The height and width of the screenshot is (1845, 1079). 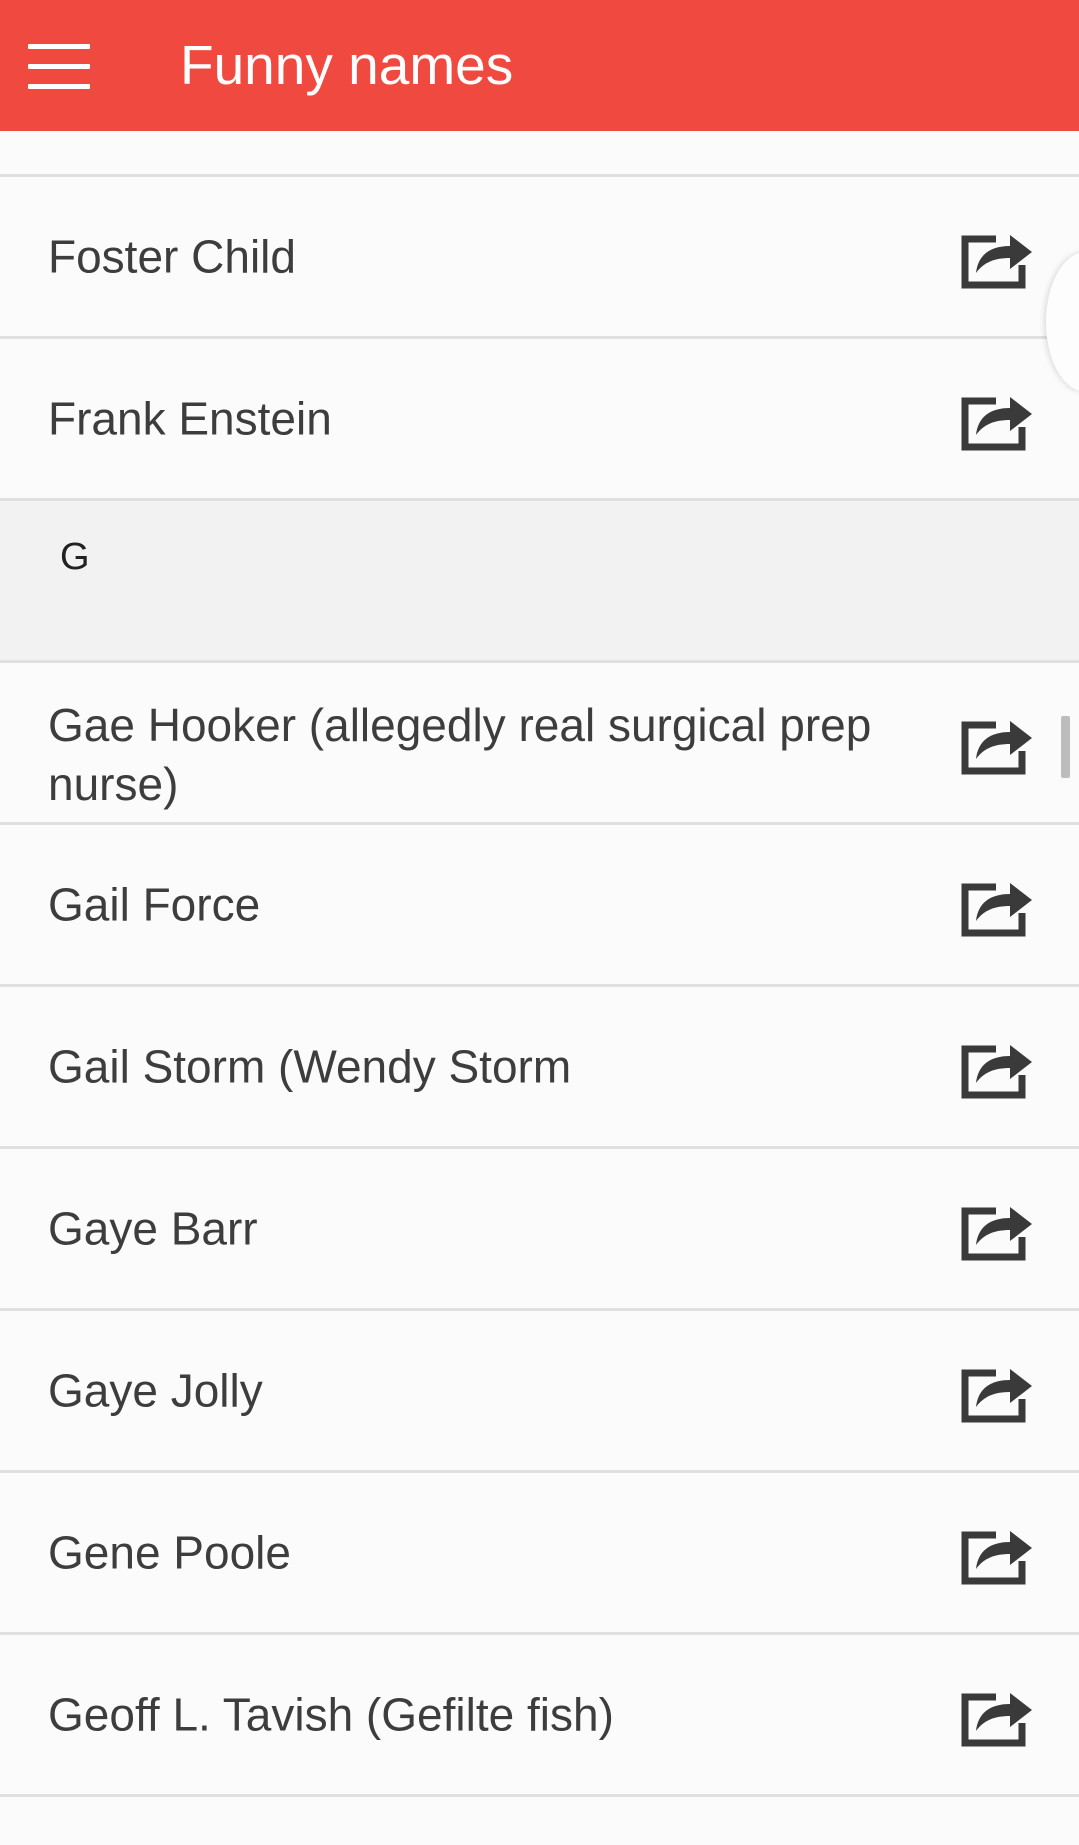 What do you see at coordinates (539, 906) in the screenshot?
I see `list-item: Gail Force` at bounding box center [539, 906].